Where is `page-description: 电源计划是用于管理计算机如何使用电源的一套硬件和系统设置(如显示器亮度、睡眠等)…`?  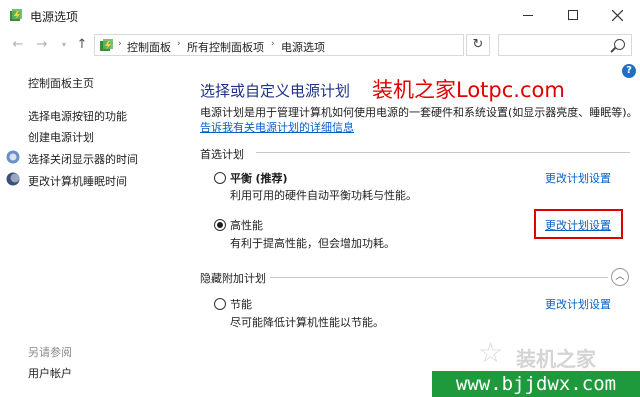 page-description: 电源计划是用于管理计算机如何使用电源的一套硬件和系统设置(如显示器亮度、睡眠等)… is located at coordinates (419, 112).